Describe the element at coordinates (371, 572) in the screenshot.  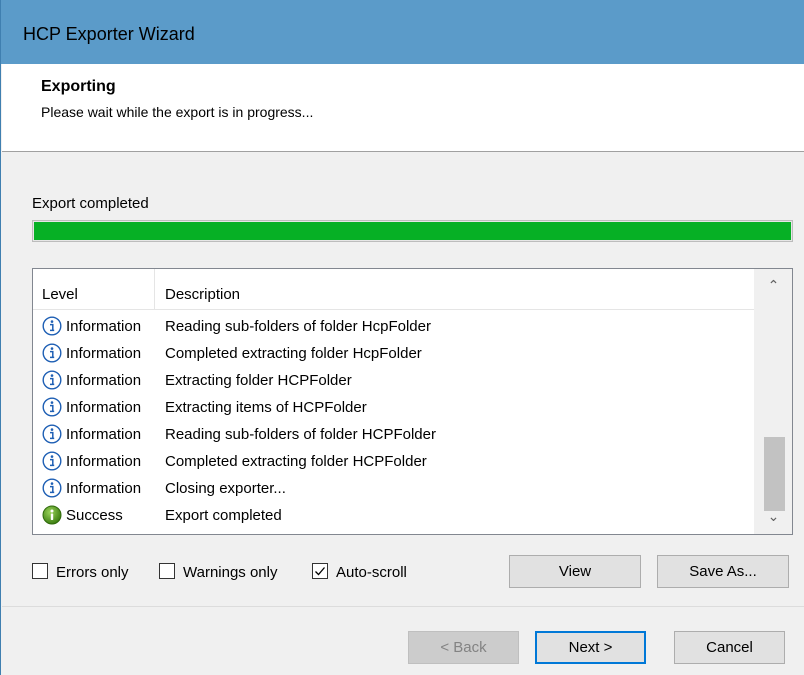
I see `auto-scroll-label: Auto-scroll` at that location.